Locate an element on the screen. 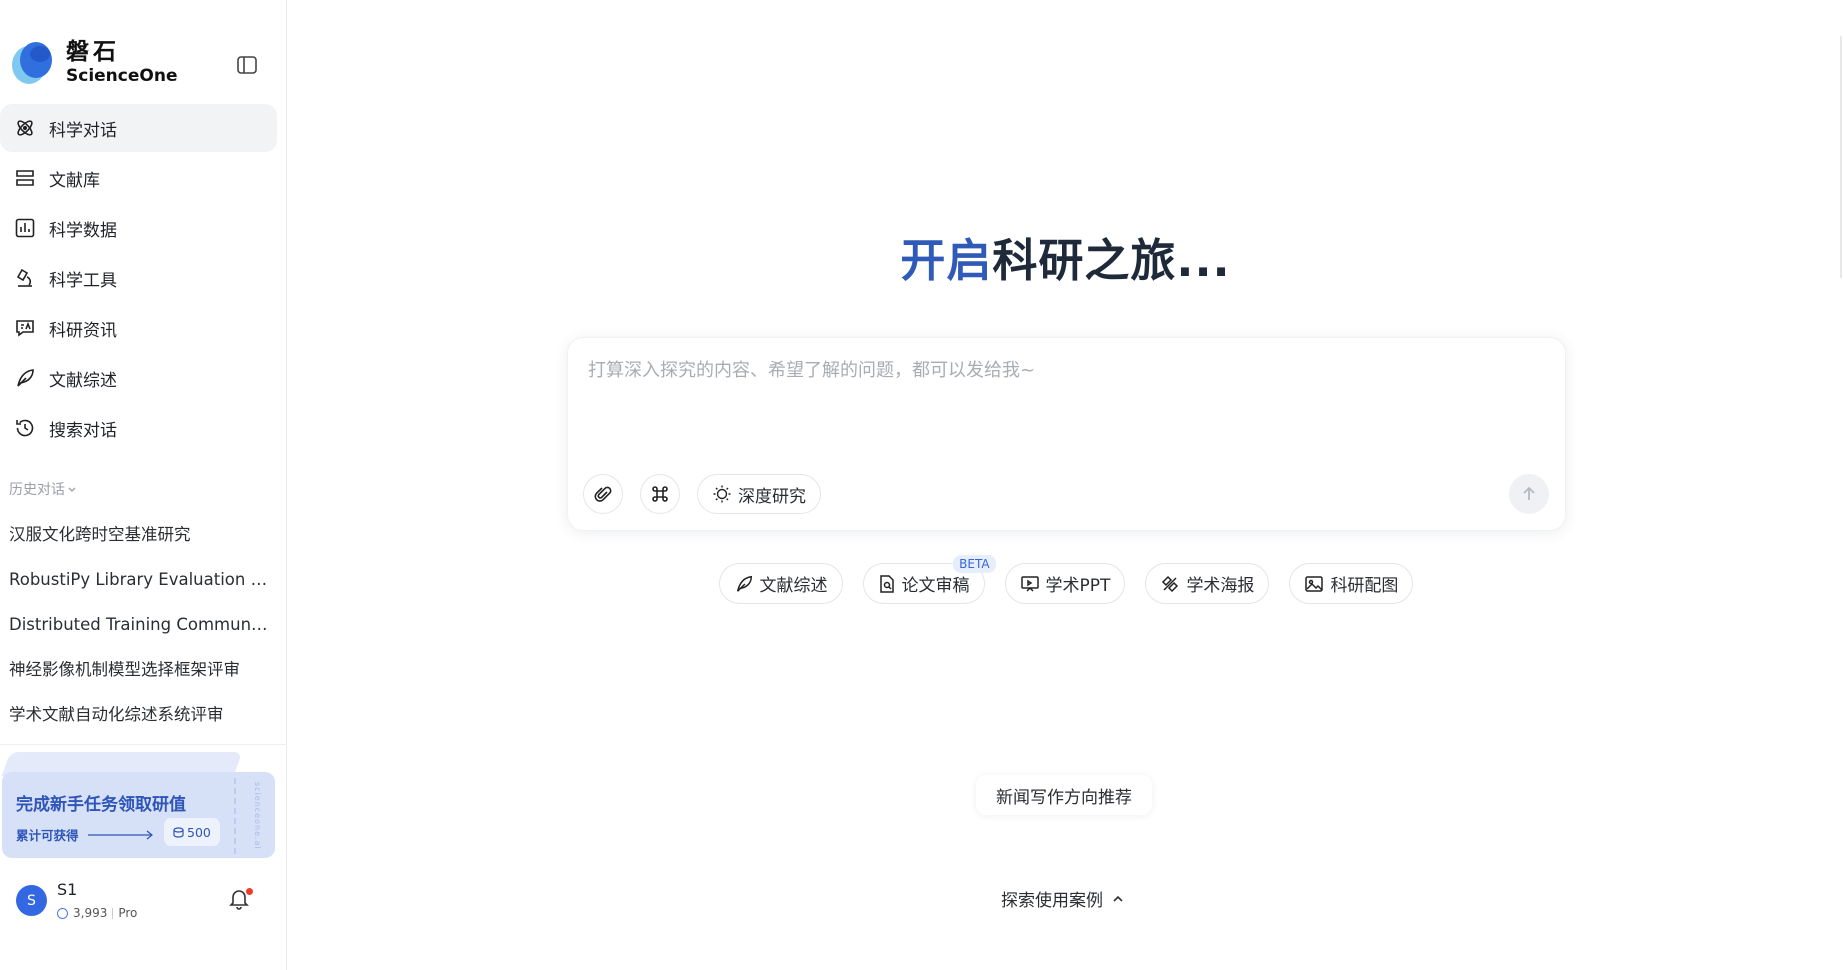  sidebar-toggle-icon is located at coordinates (247, 65).